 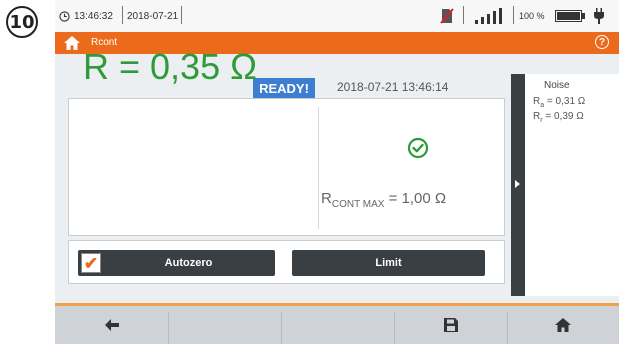 I want to click on back-button, so click(x=111, y=325).